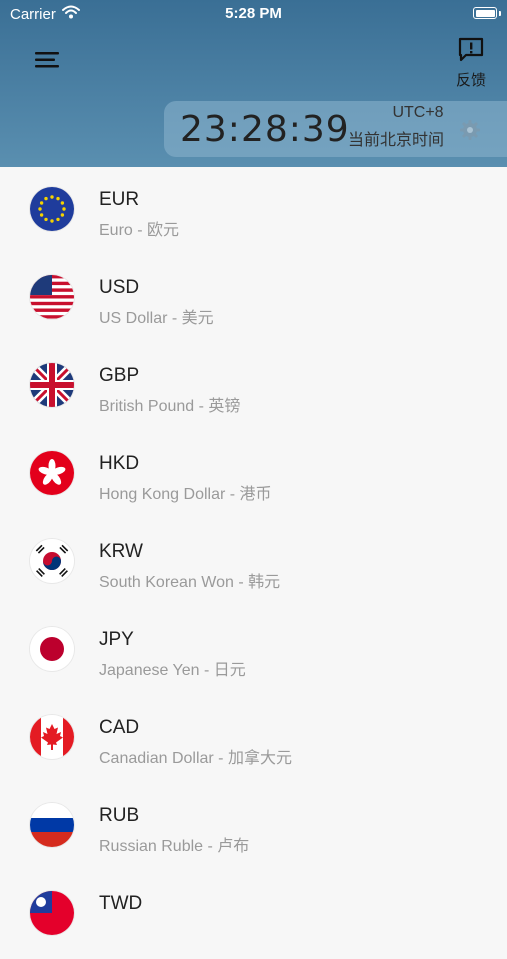 This screenshot has height=959, width=507. Describe the element at coordinates (174, 846) in the screenshot. I see `currency-name: Russian Ruble - 卢布` at that location.